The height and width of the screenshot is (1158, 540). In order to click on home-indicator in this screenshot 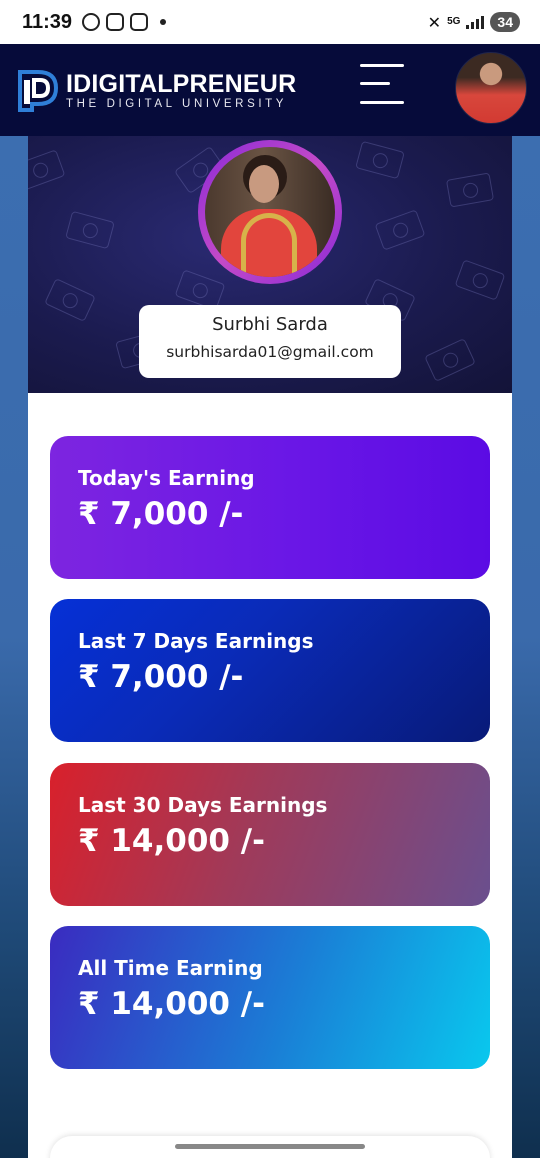, I will do `click(270, 1146)`.